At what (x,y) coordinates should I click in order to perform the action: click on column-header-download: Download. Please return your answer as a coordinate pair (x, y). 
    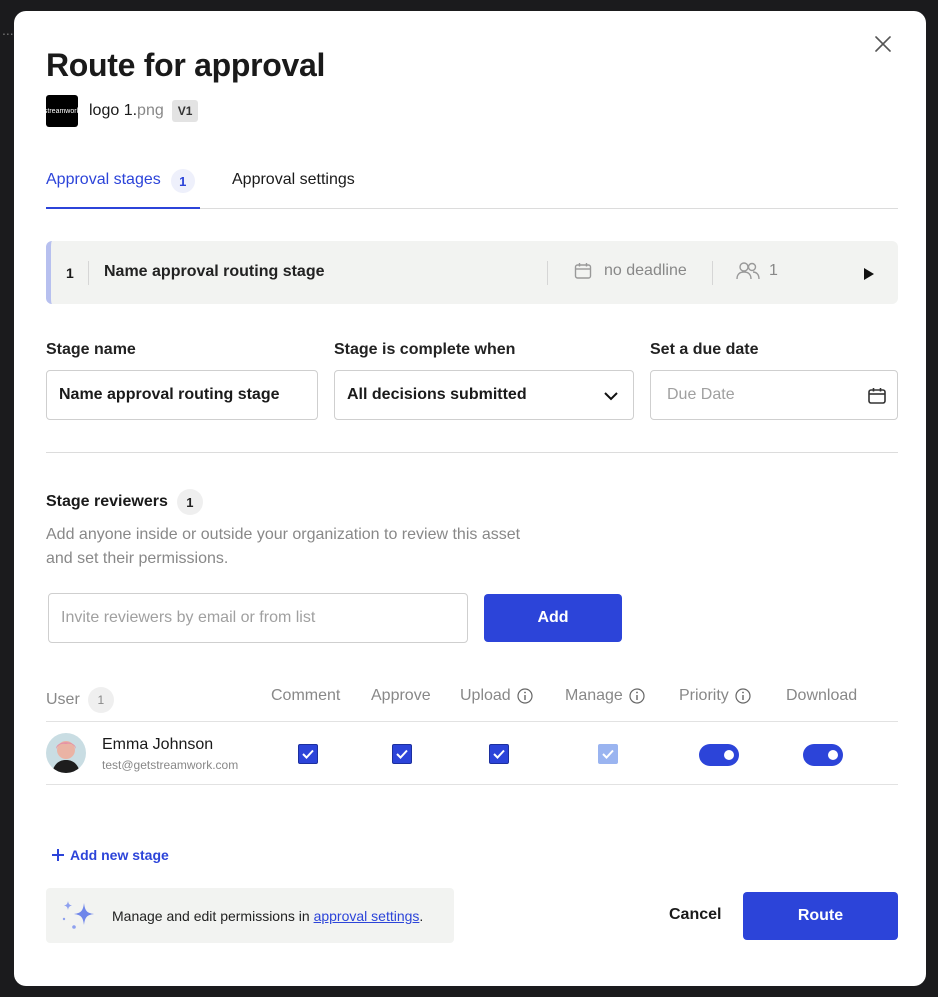
    Looking at the image, I should click on (822, 695).